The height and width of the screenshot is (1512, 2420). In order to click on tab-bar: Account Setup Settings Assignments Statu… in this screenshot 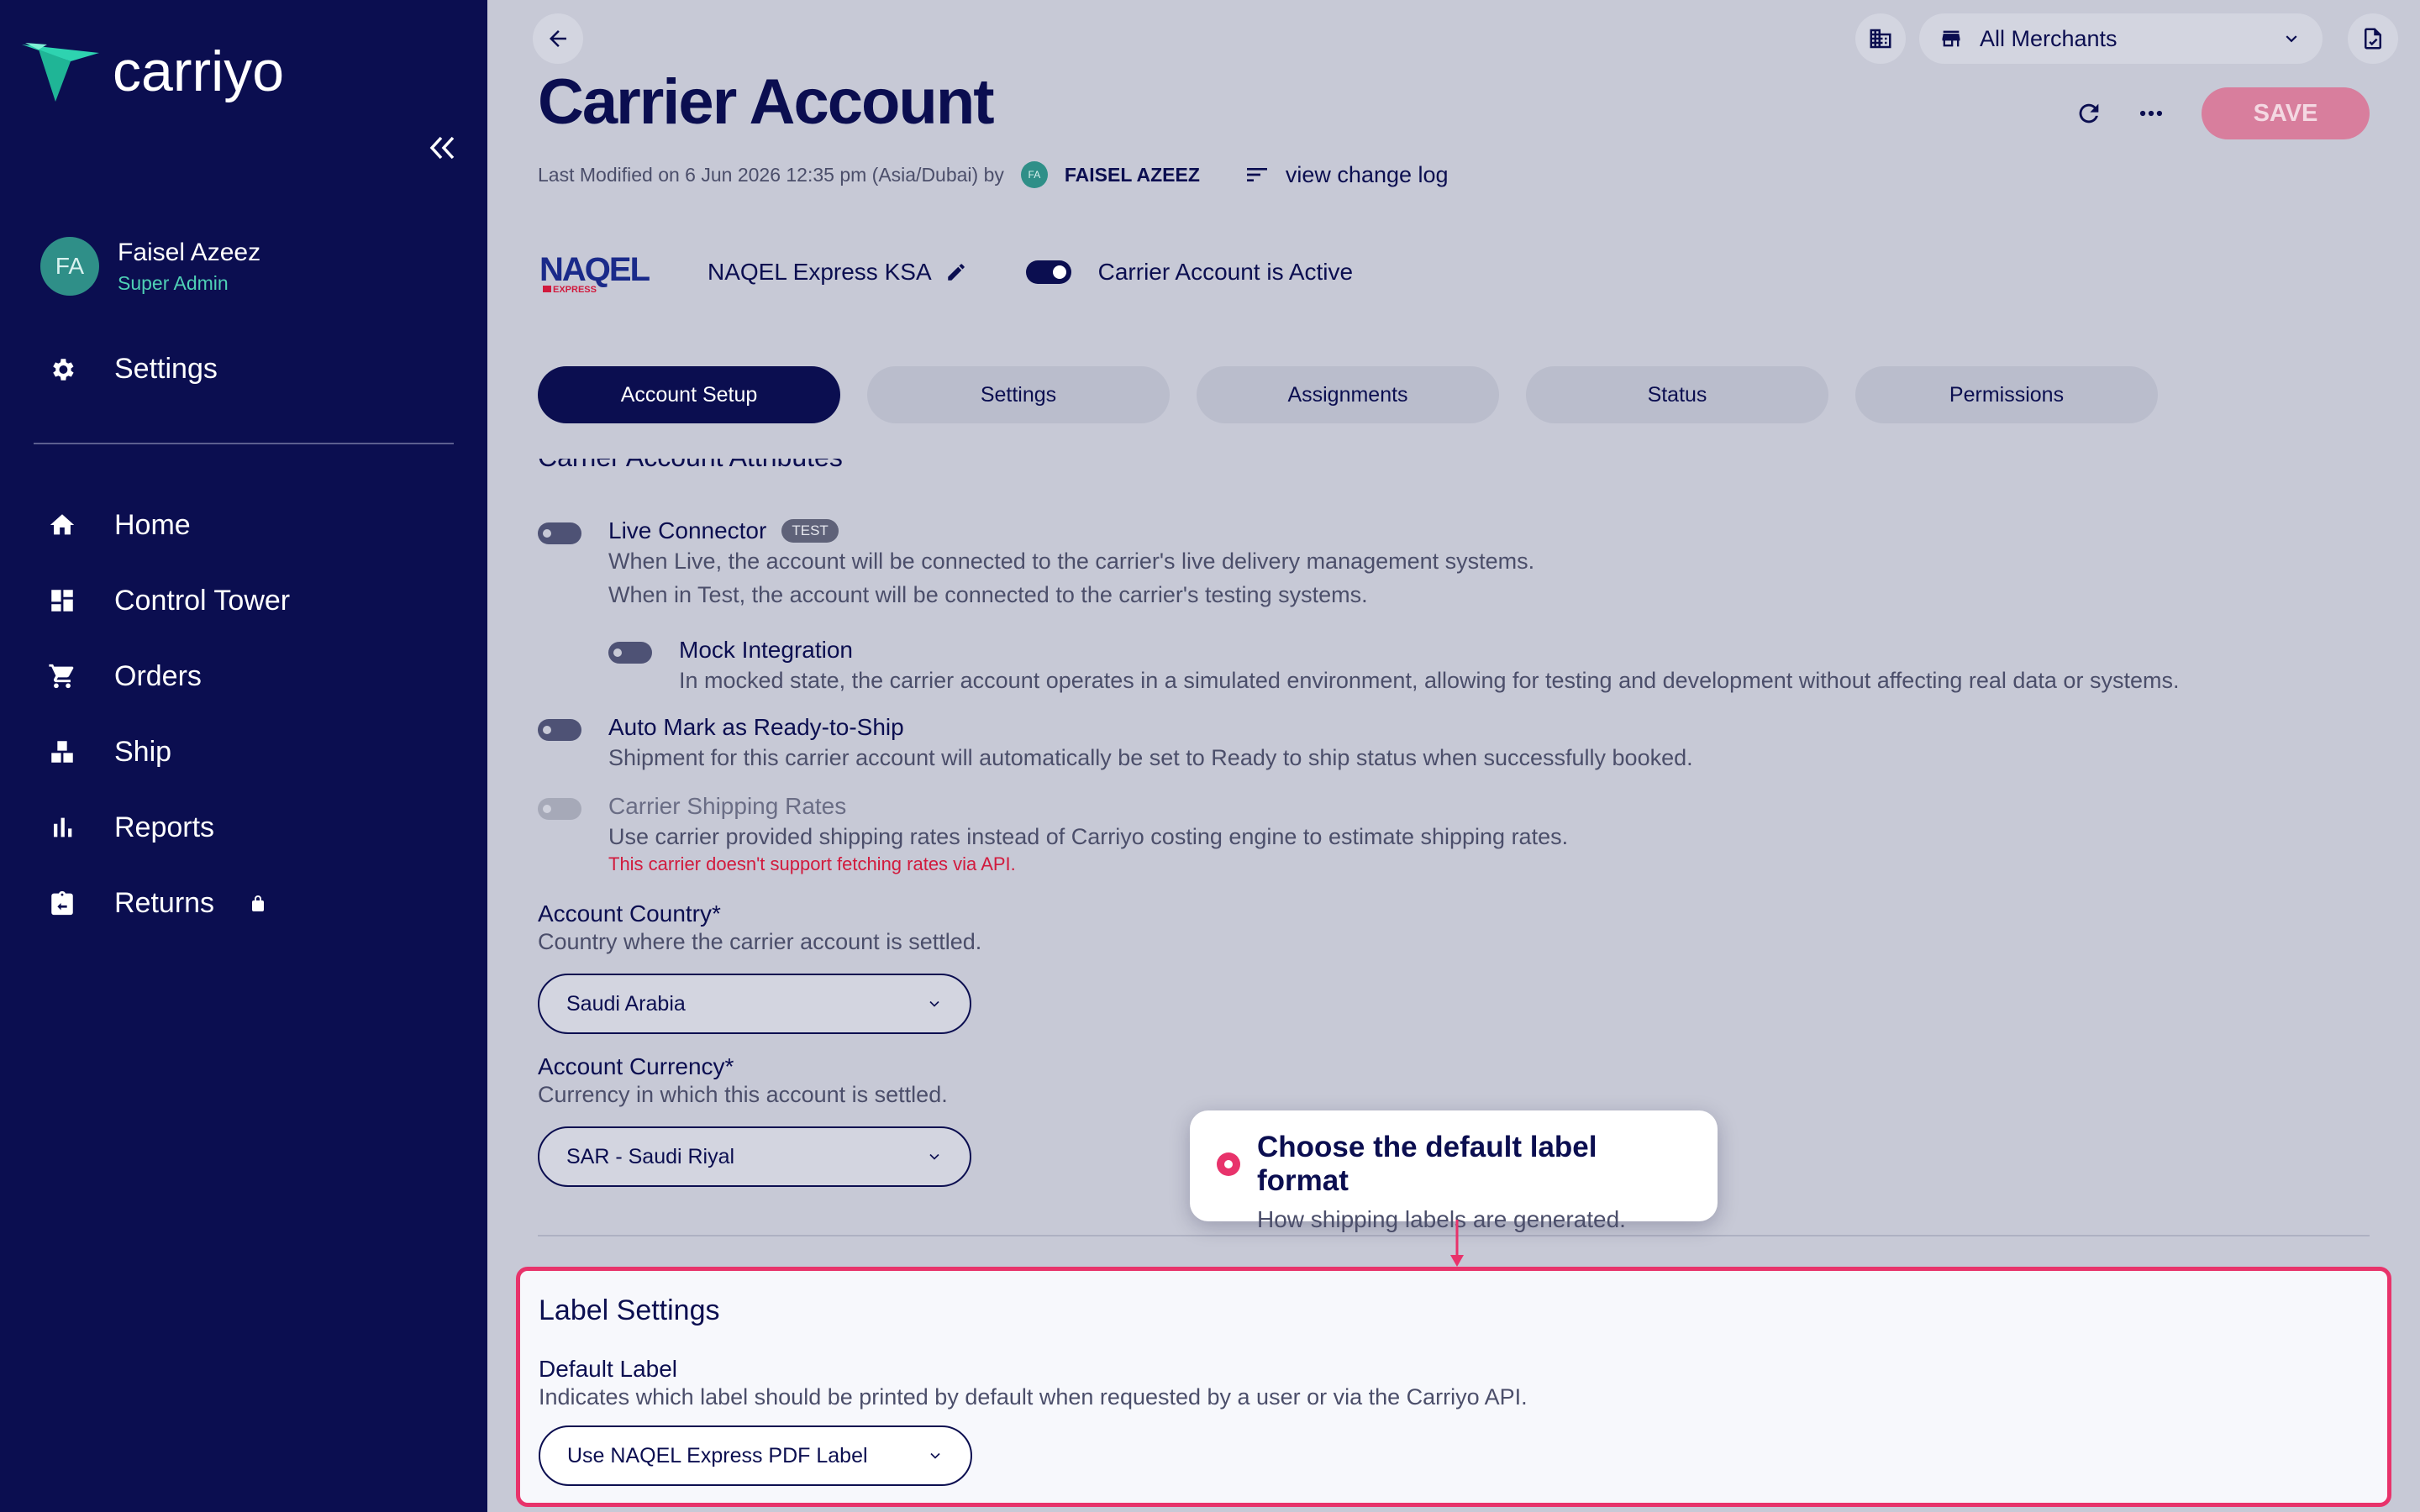, I will do `click(1361, 394)`.